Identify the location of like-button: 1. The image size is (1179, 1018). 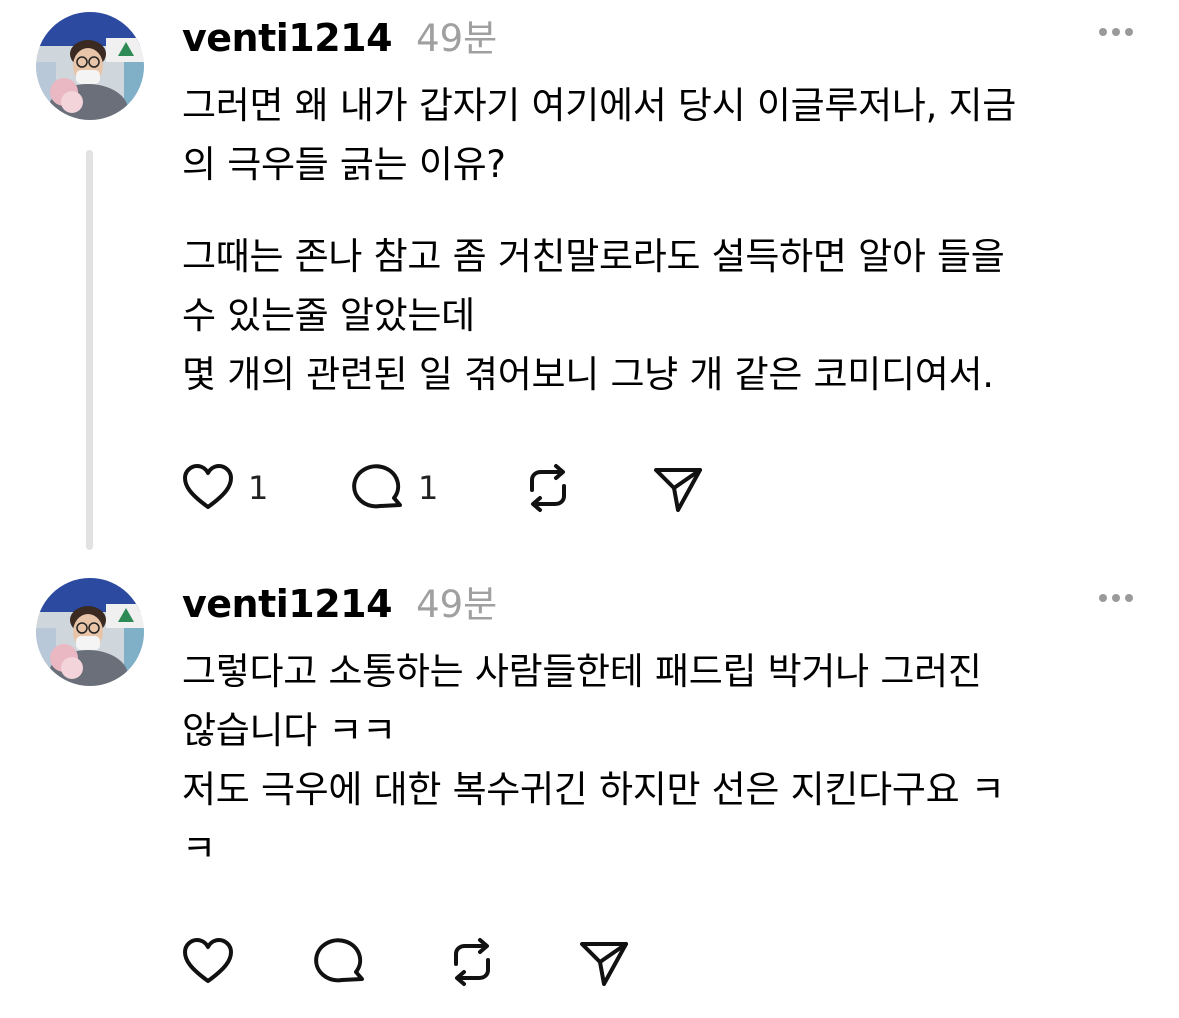
(265, 488).